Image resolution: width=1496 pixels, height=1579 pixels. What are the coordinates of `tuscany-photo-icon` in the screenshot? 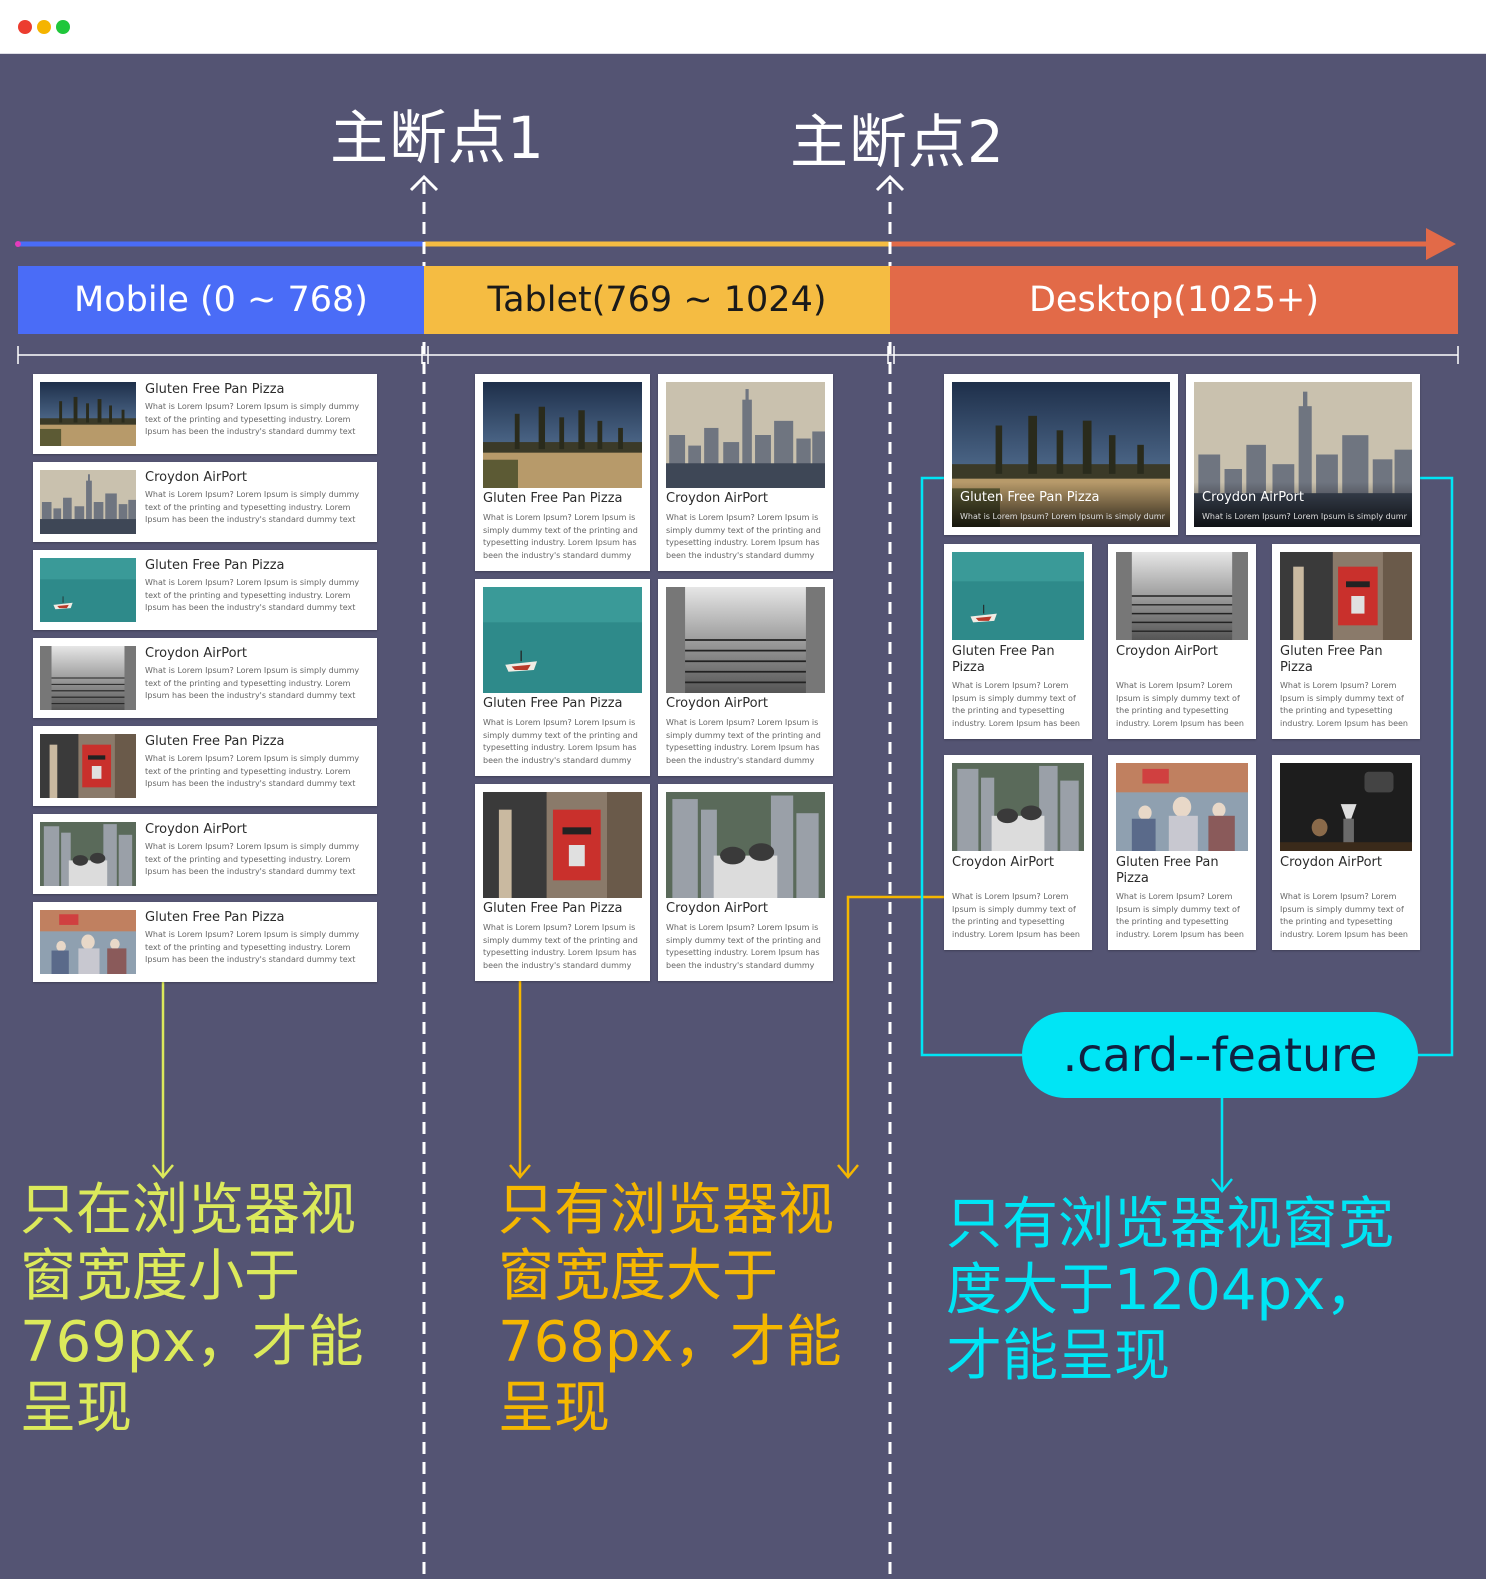 It's located at (562, 435).